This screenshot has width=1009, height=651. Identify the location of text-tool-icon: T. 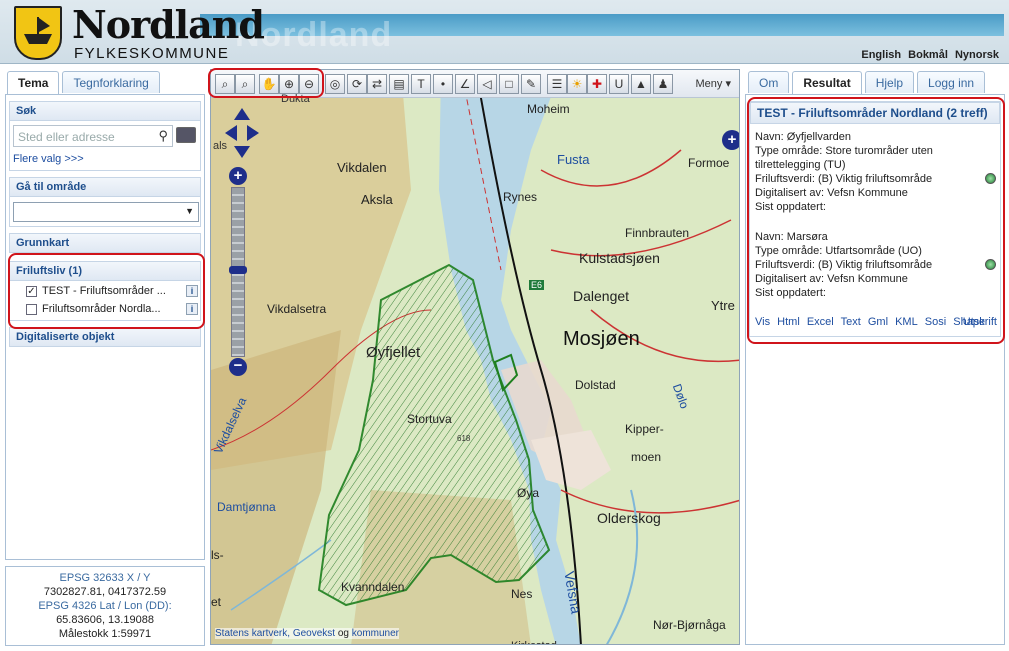
(421, 84).